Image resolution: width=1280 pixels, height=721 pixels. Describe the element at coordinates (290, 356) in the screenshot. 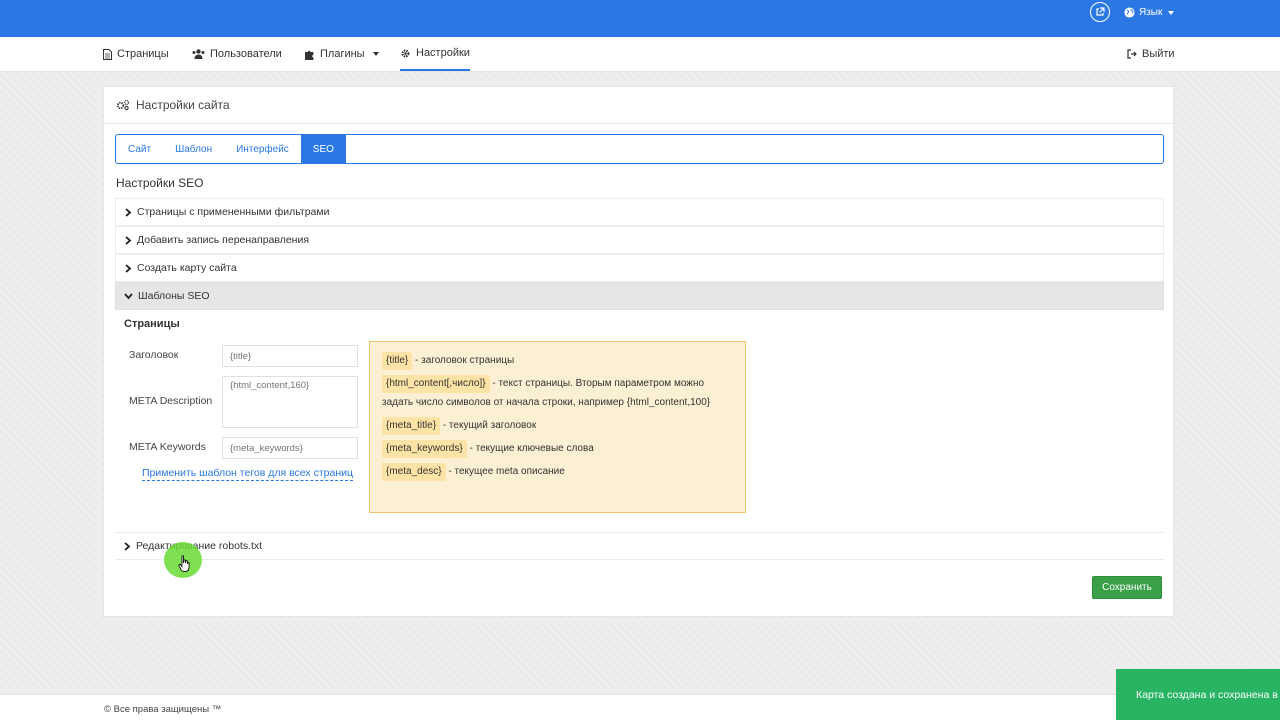

I see `title-template-input` at that location.